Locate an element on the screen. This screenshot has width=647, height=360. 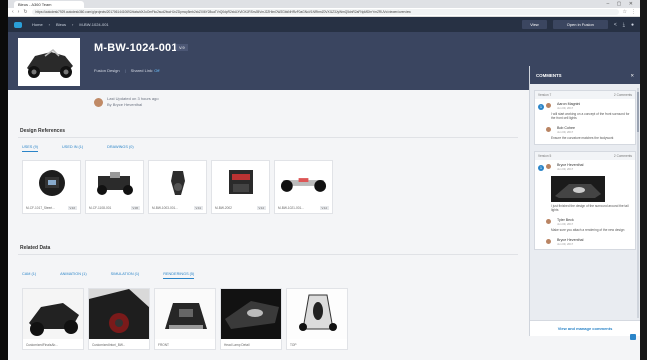
reference-card: M-BW-1021-001... V.12 is located at coordinates (303, 187).